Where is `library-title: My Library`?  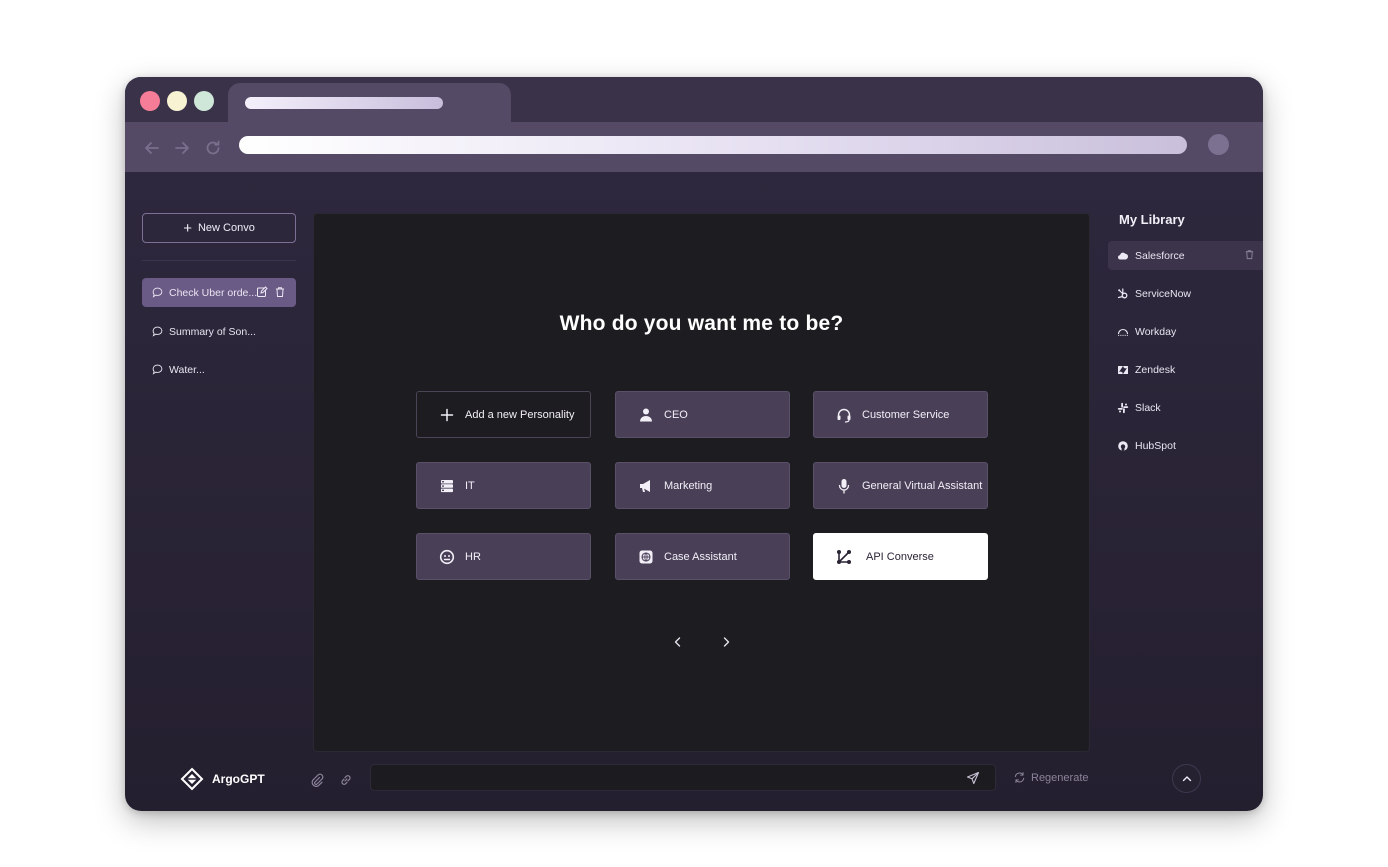
library-title: My Library is located at coordinates (1152, 219).